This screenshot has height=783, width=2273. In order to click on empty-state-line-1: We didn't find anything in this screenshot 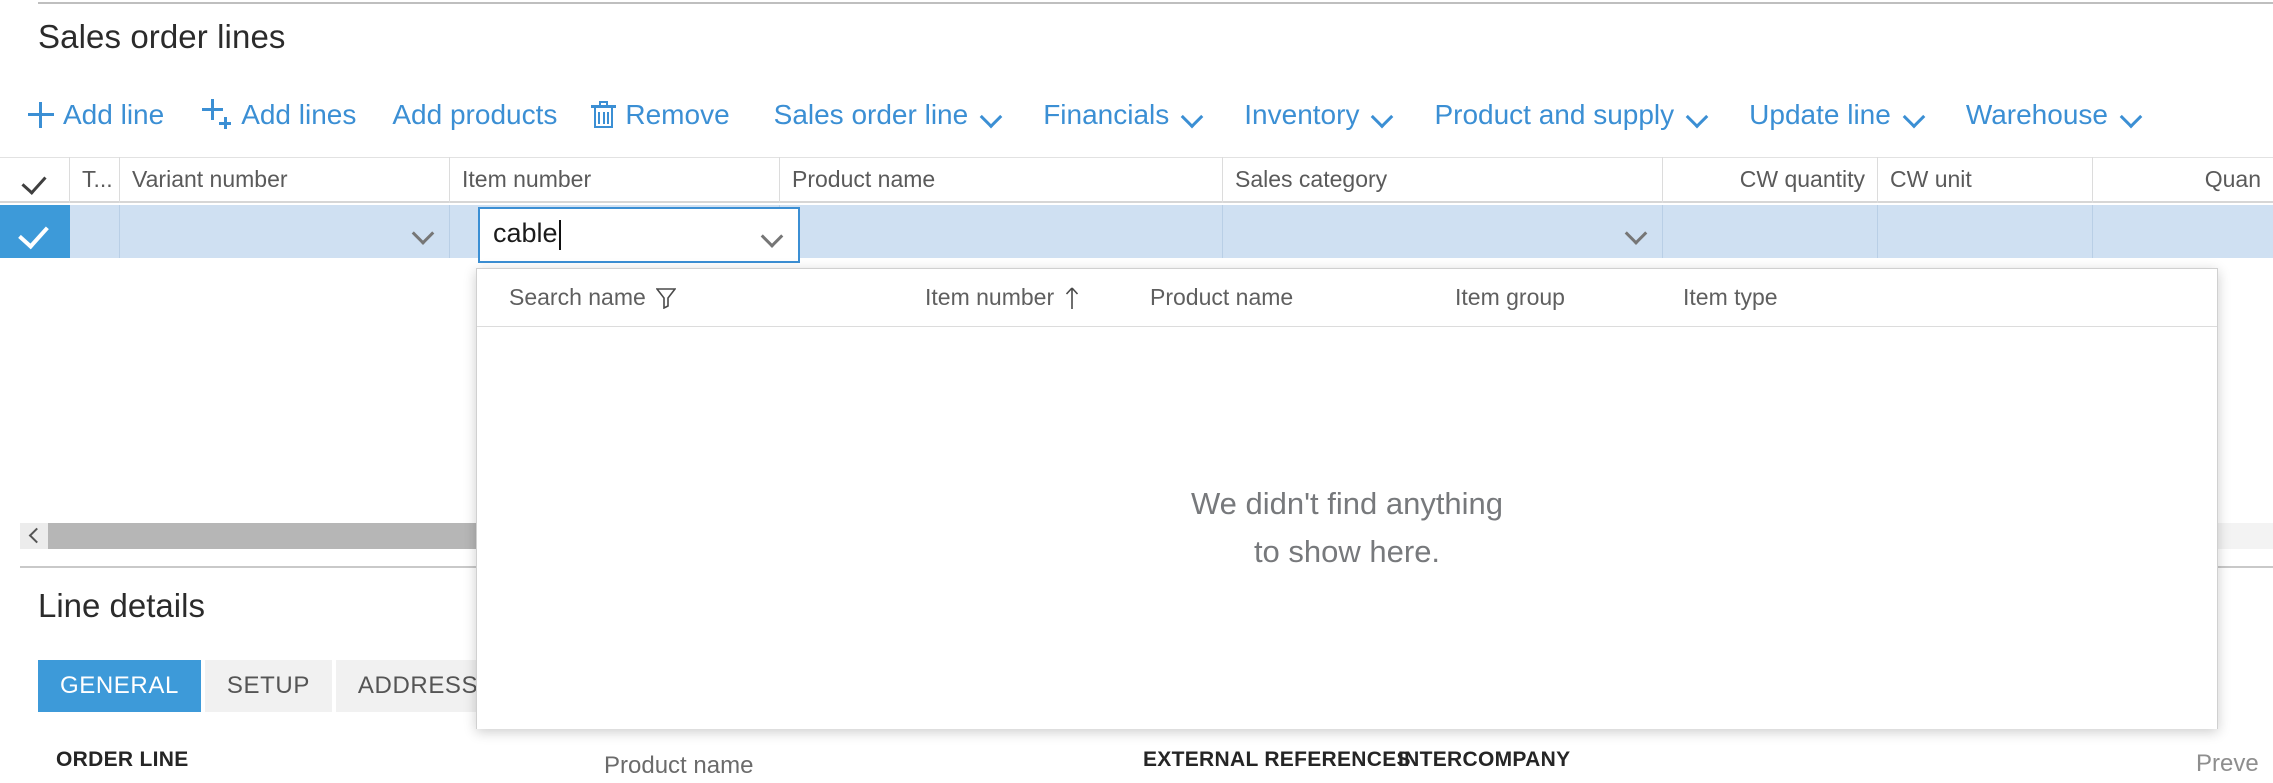, I will do `click(1347, 503)`.